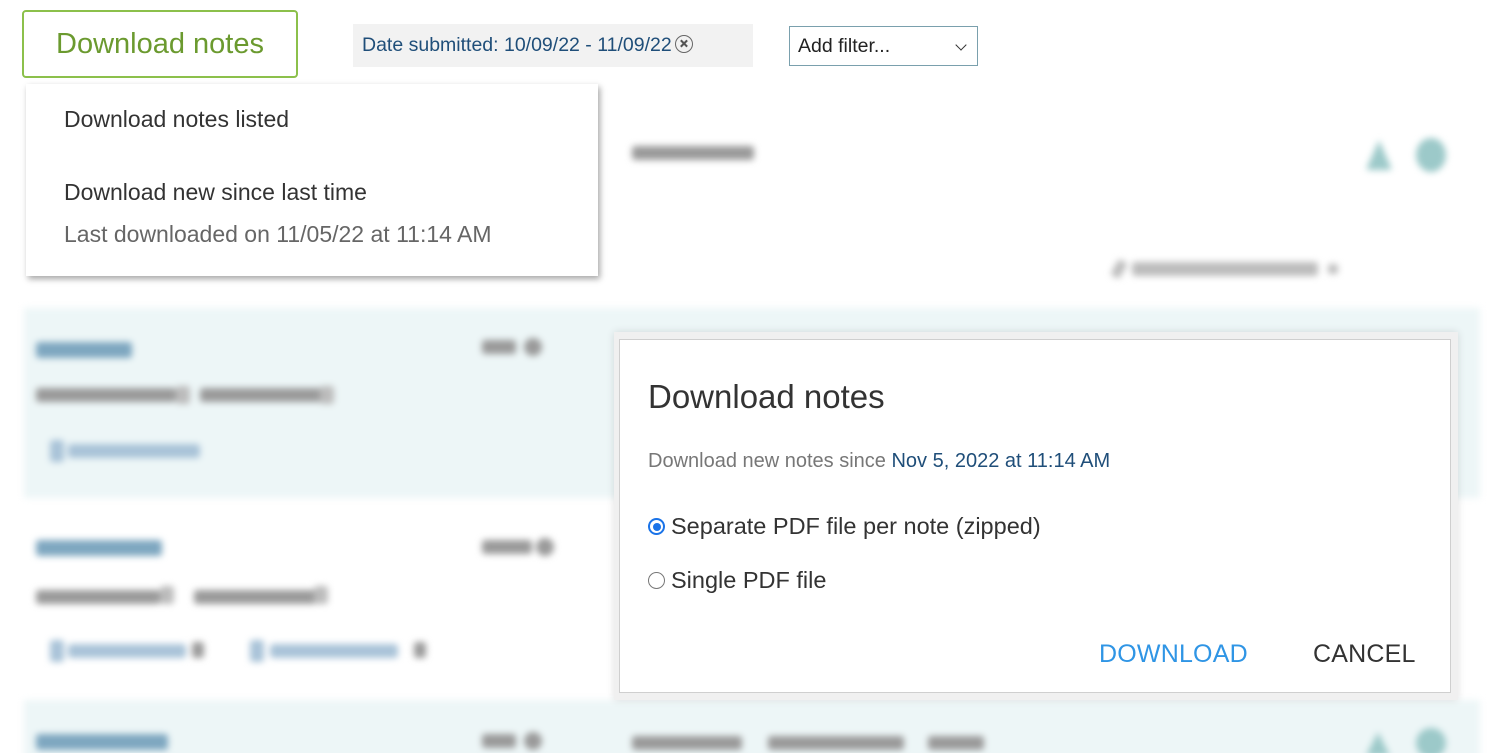 This screenshot has width=1506, height=753. I want to click on option-label: Separate PDF file per note (zipped), so click(856, 526).